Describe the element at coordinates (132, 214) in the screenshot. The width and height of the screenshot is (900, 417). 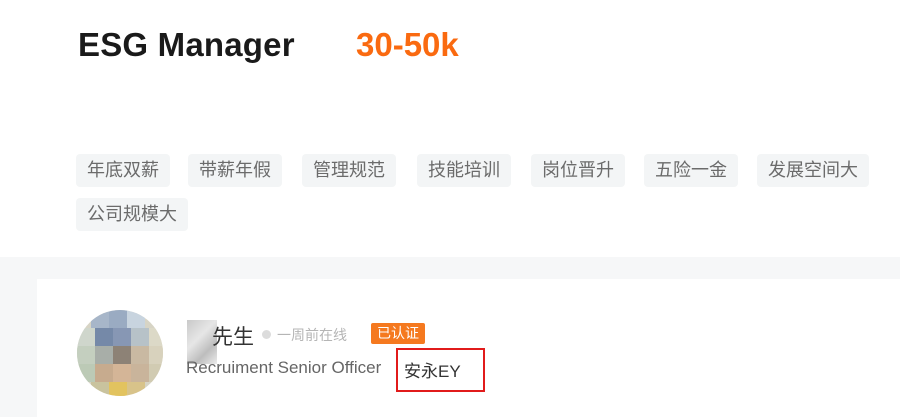
I see `job-tag: 公司规模大` at that location.